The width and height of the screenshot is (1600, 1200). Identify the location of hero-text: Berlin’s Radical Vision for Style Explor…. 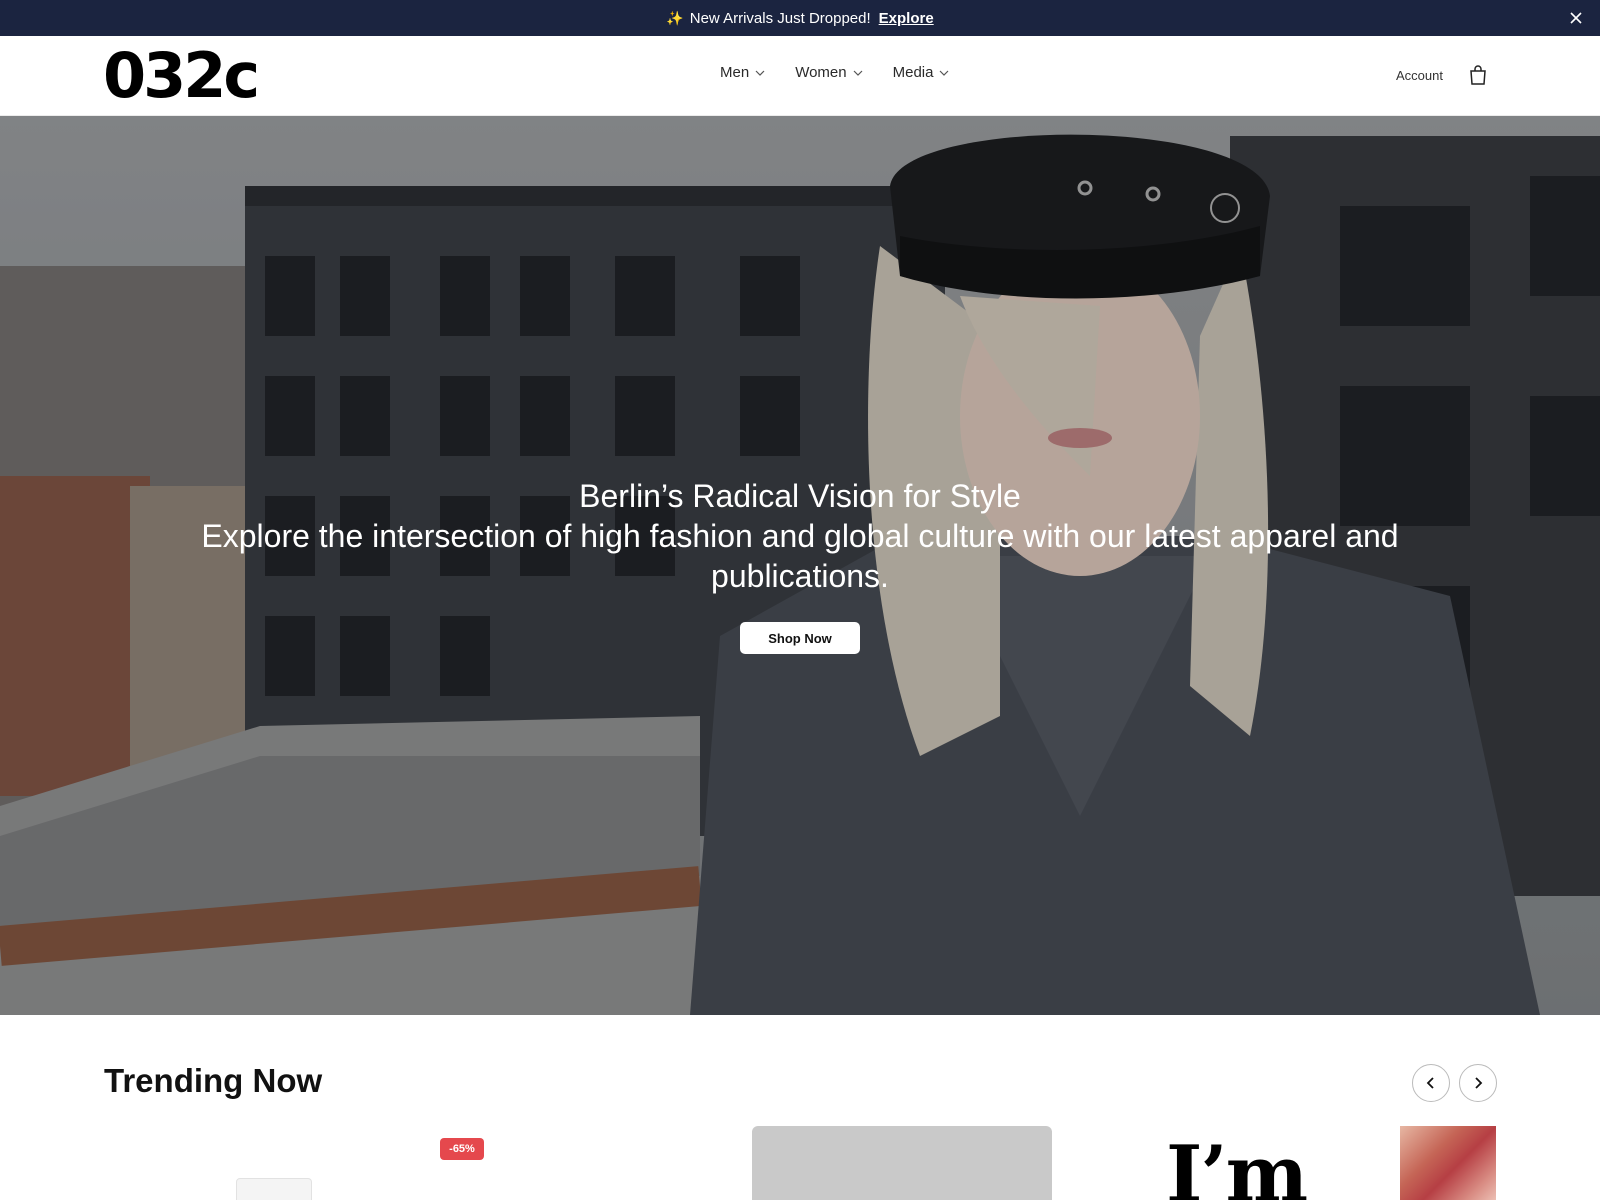
(800, 536).